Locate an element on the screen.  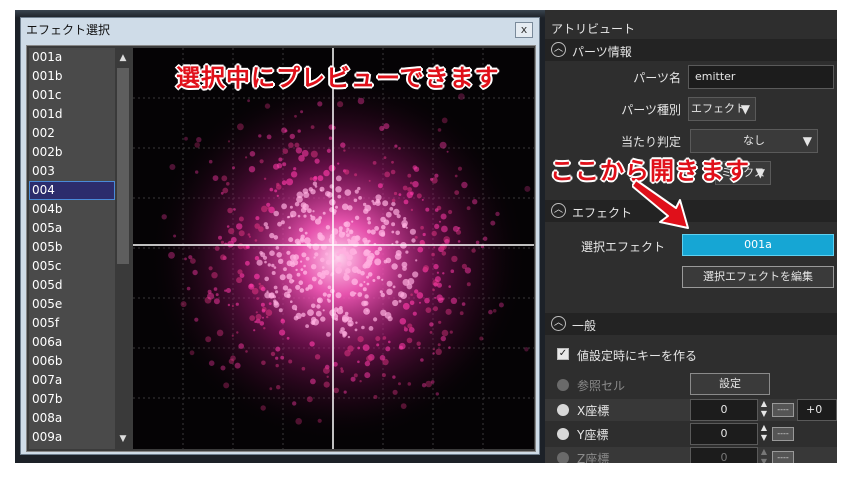
hit-detection-dropdown: なし ▼ is located at coordinates (754, 141).